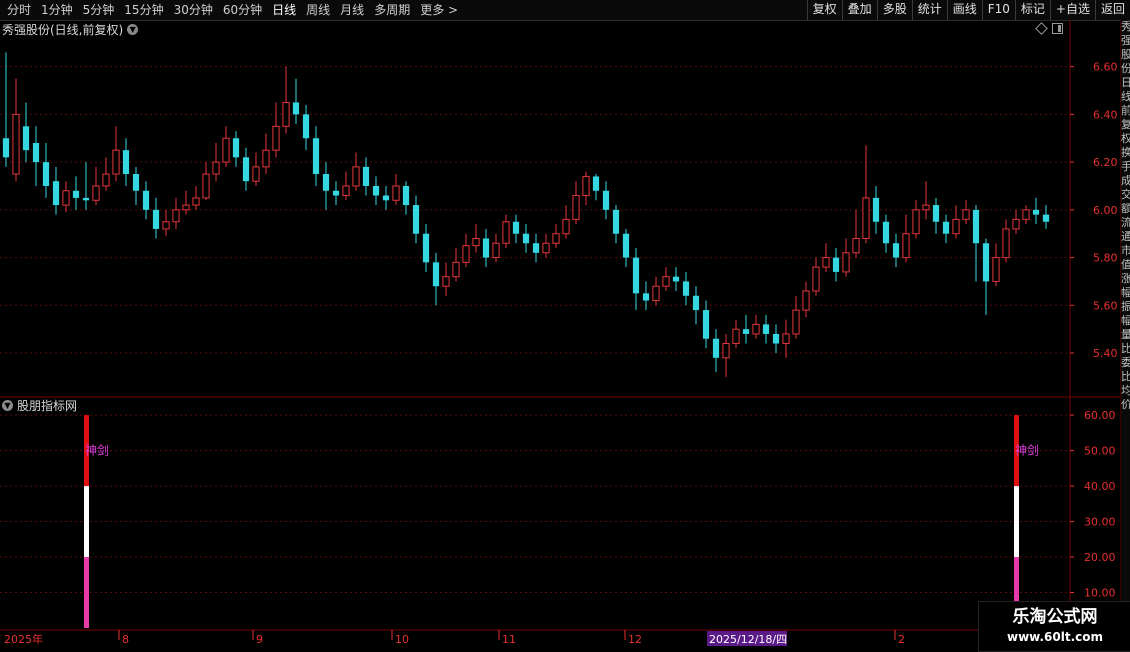 This screenshot has height=652, width=1130. What do you see at coordinates (1057, 28) in the screenshot?
I see `panel-toggle-icon` at bounding box center [1057, 28].